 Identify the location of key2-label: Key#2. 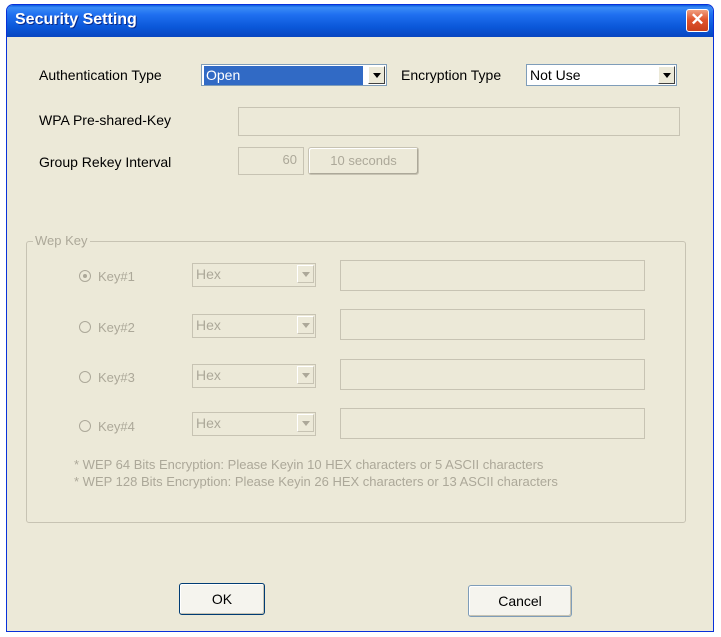
(116, 327).